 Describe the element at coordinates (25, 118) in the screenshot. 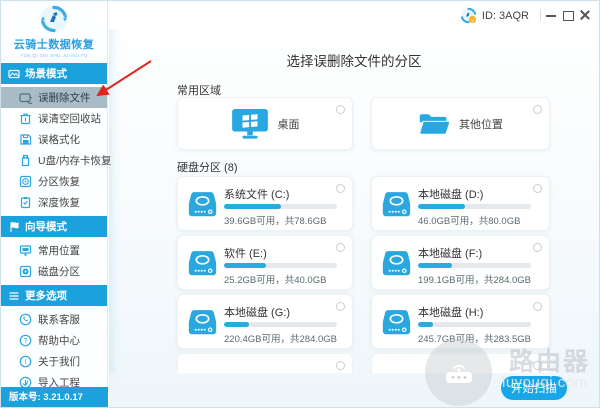

I see `recycle-bin-icon` at that location.